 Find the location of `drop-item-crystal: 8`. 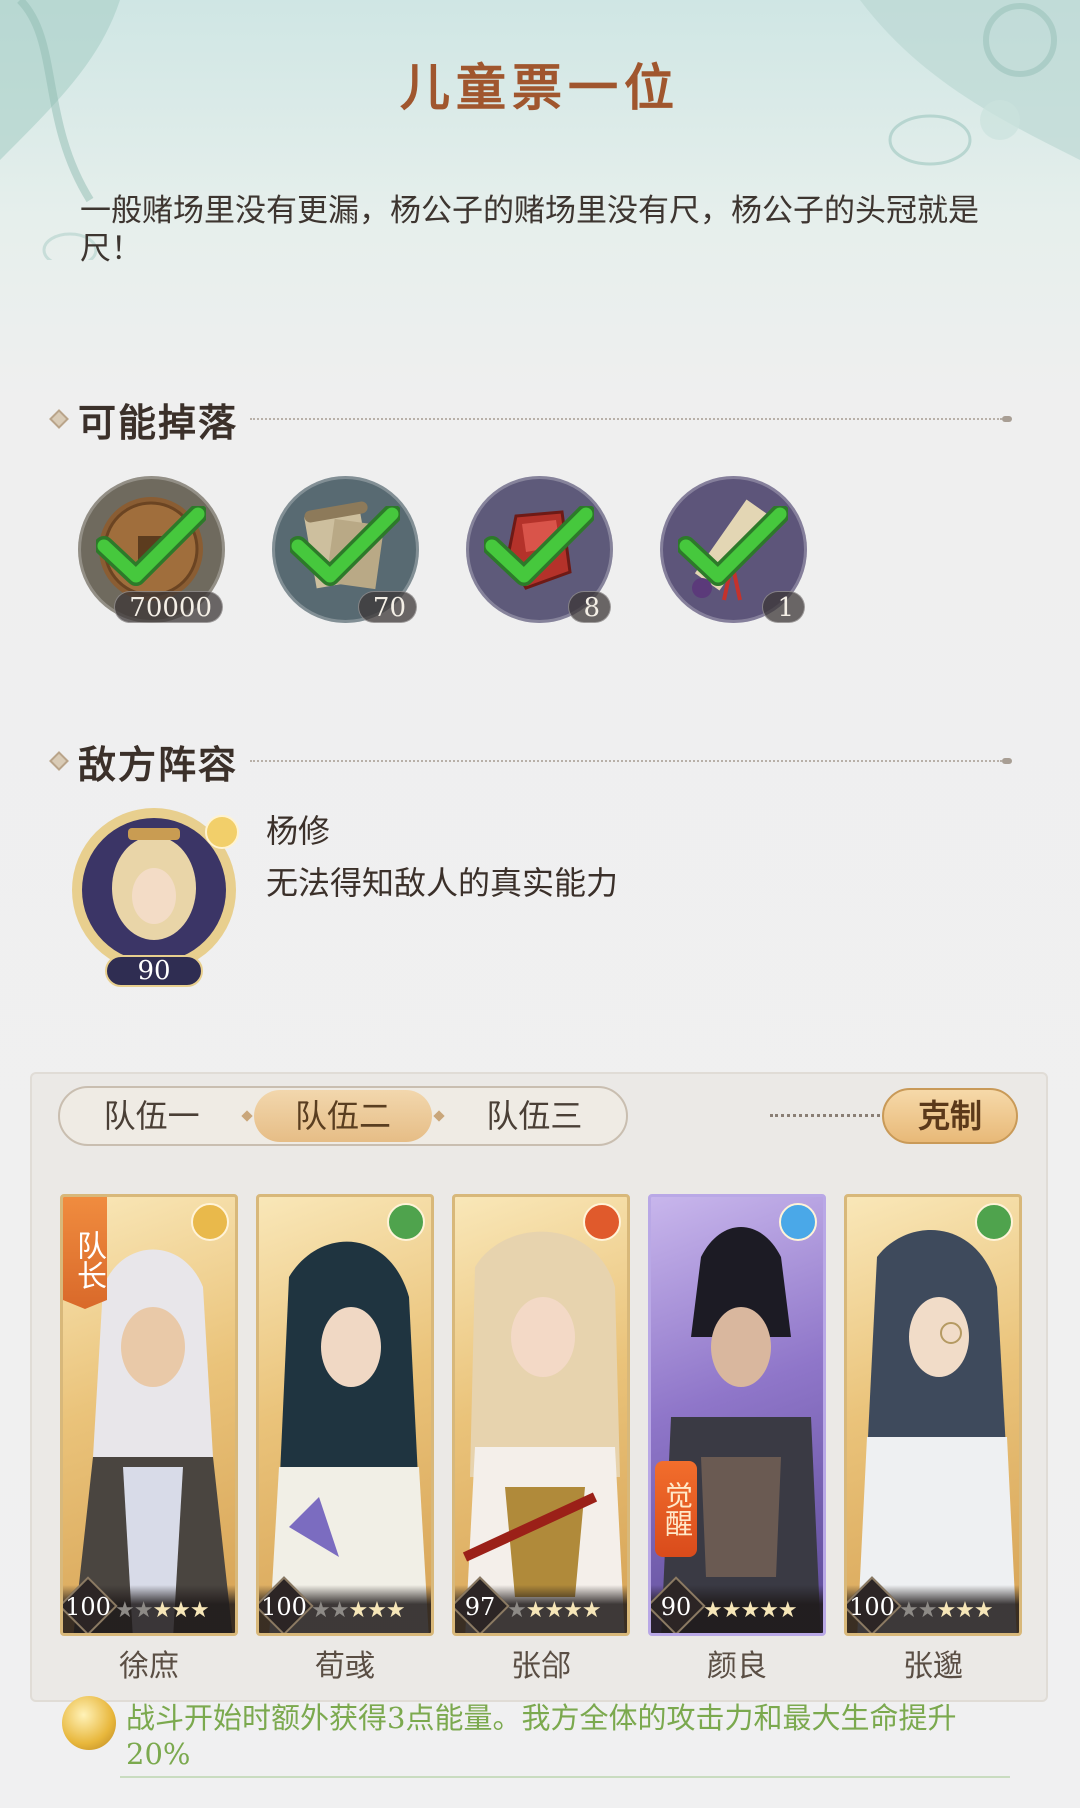

drop-item-crystal: 8 is located at coordinates (539, 549).